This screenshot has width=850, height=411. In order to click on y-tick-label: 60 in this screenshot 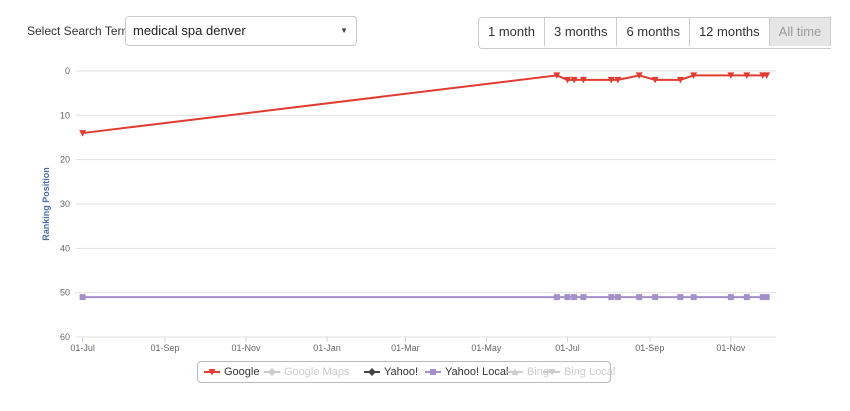, I will do `click(65, 337)`.